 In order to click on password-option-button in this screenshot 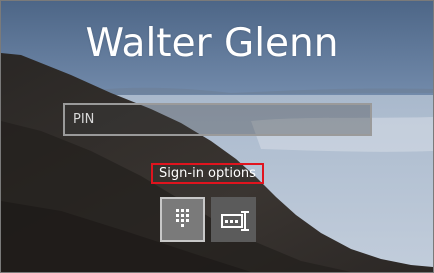, I will do `click(233, 219)`.